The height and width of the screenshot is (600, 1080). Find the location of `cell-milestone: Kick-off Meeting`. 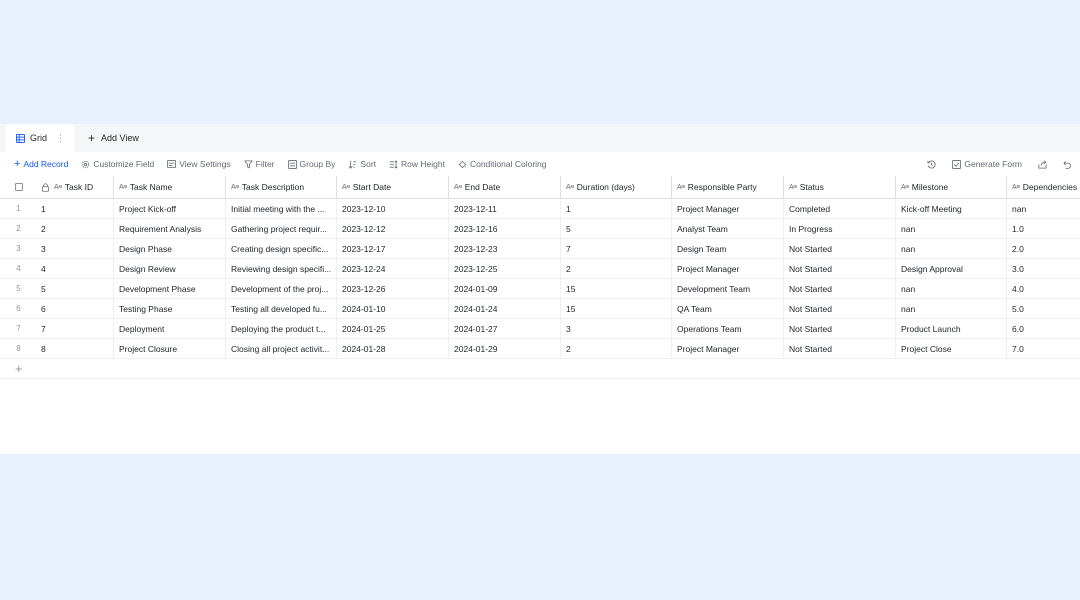

cell-milestone: Kick-off Meeting is located at coordinates (951, 208).